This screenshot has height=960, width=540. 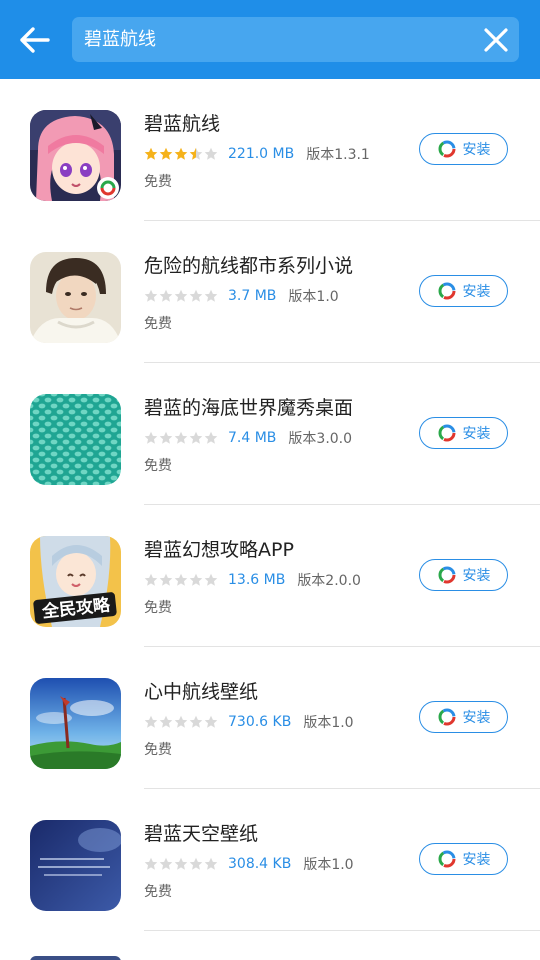 I want to click on app-size: 730.6 KB, so click(x=260, y=722).